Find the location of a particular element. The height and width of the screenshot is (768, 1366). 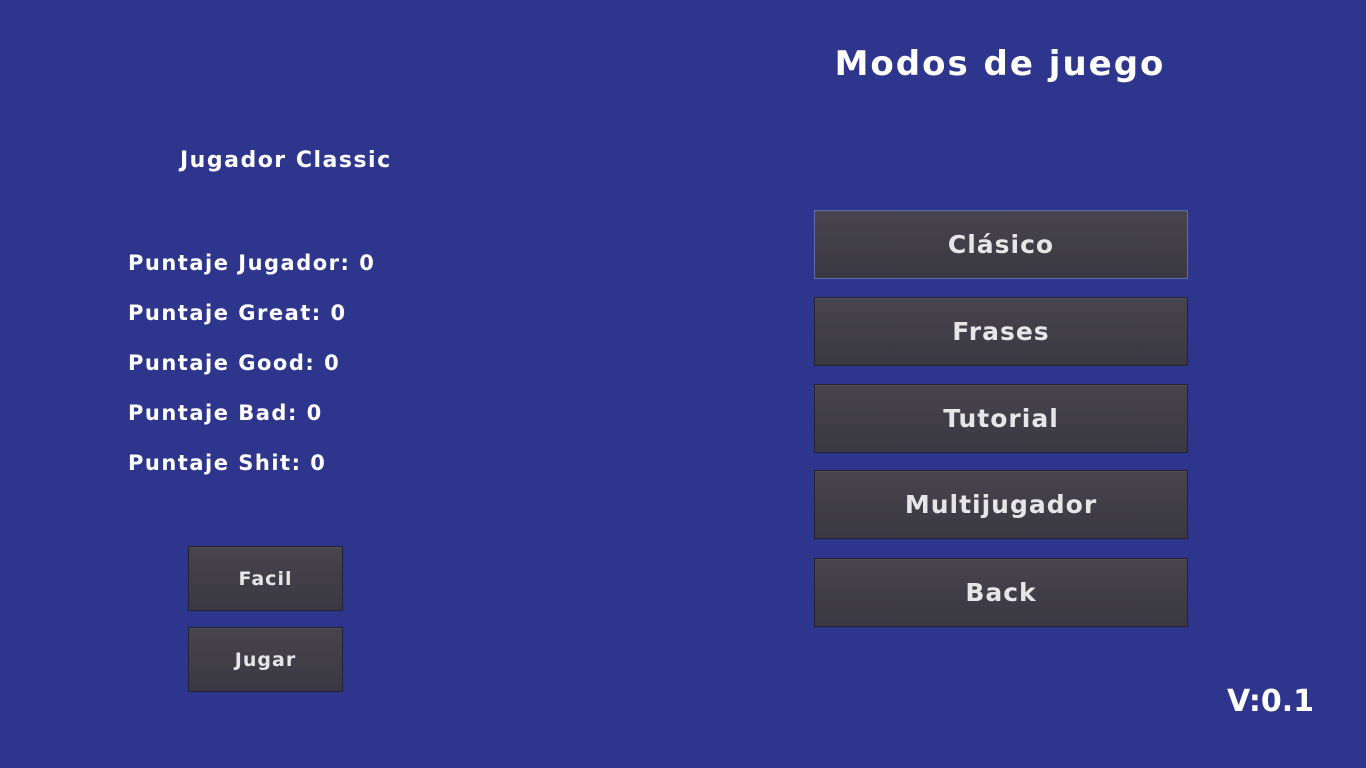

score-shit: Puntaje Shit: 0 is located at coordinates (227, 463).